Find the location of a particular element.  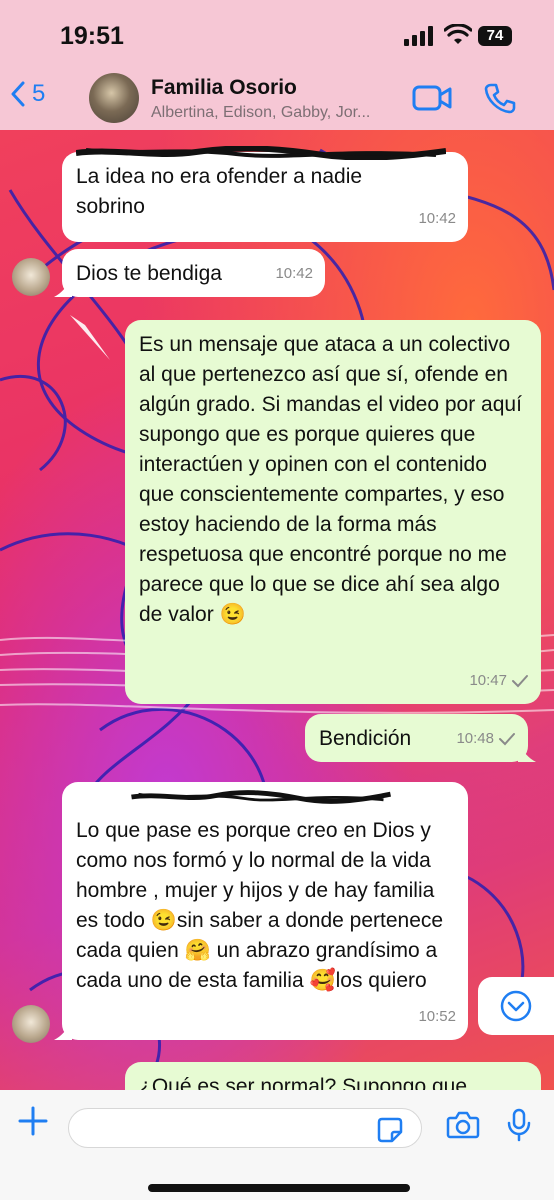

clock: 19:51 is located at coordinates (92, 36).